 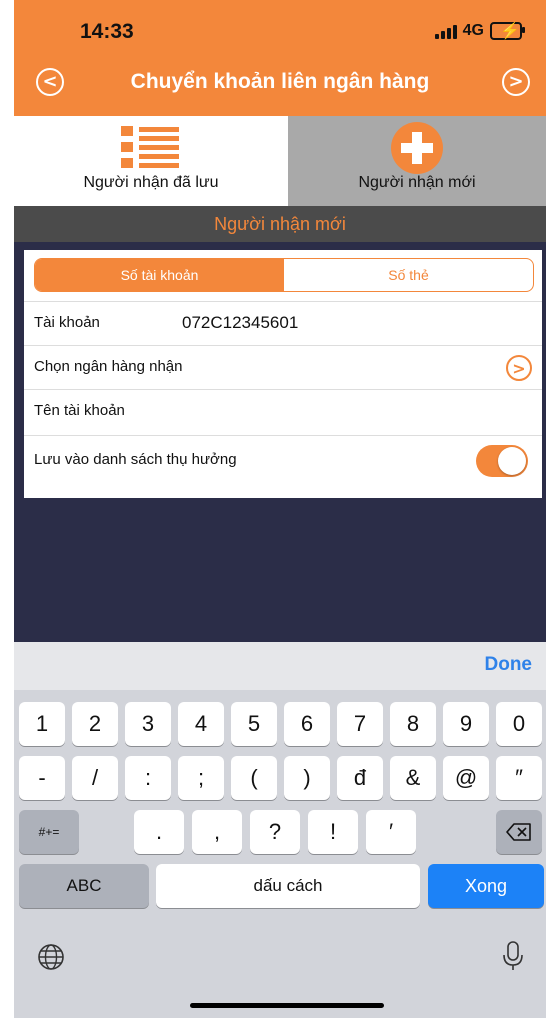 I want to click on save-beneficiary-row: Lưu vào danh sách thụ hưởng, so click(x=283, y=460).